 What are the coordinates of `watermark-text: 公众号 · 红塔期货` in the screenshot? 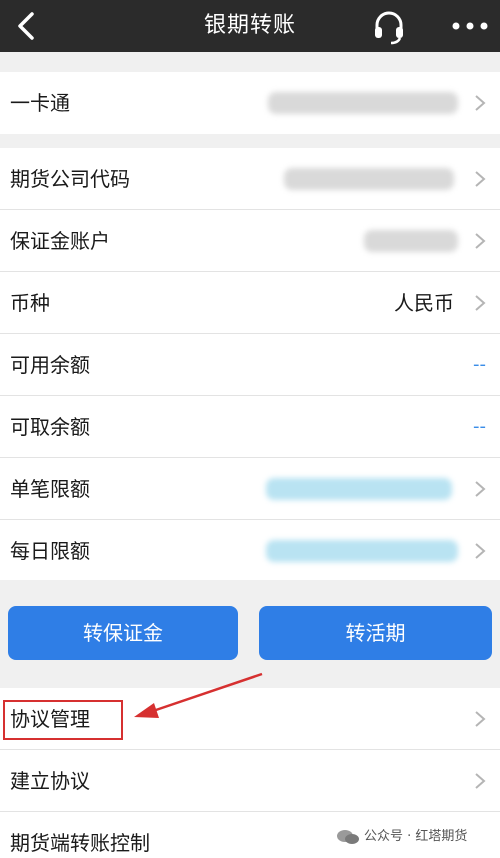 It's located at (416, 836).